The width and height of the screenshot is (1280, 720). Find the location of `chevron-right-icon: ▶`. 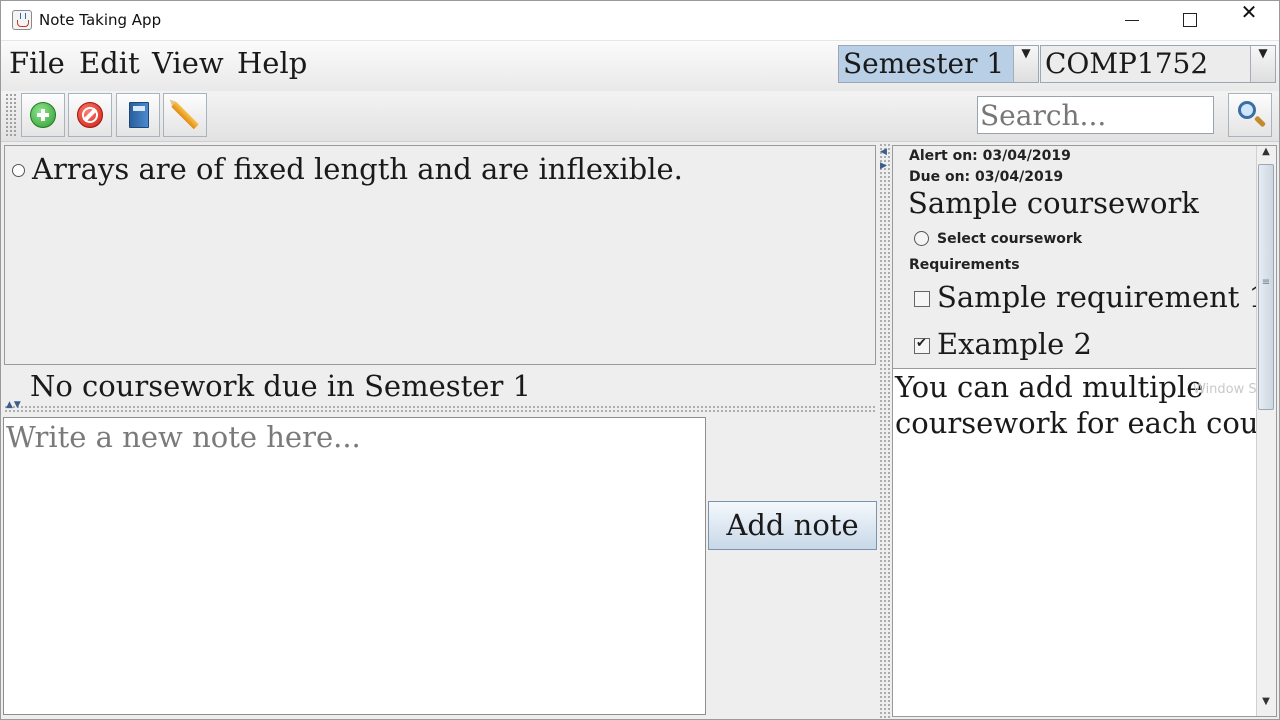

chevron-right-icon: ▶ is located at coordinates (883, 166).